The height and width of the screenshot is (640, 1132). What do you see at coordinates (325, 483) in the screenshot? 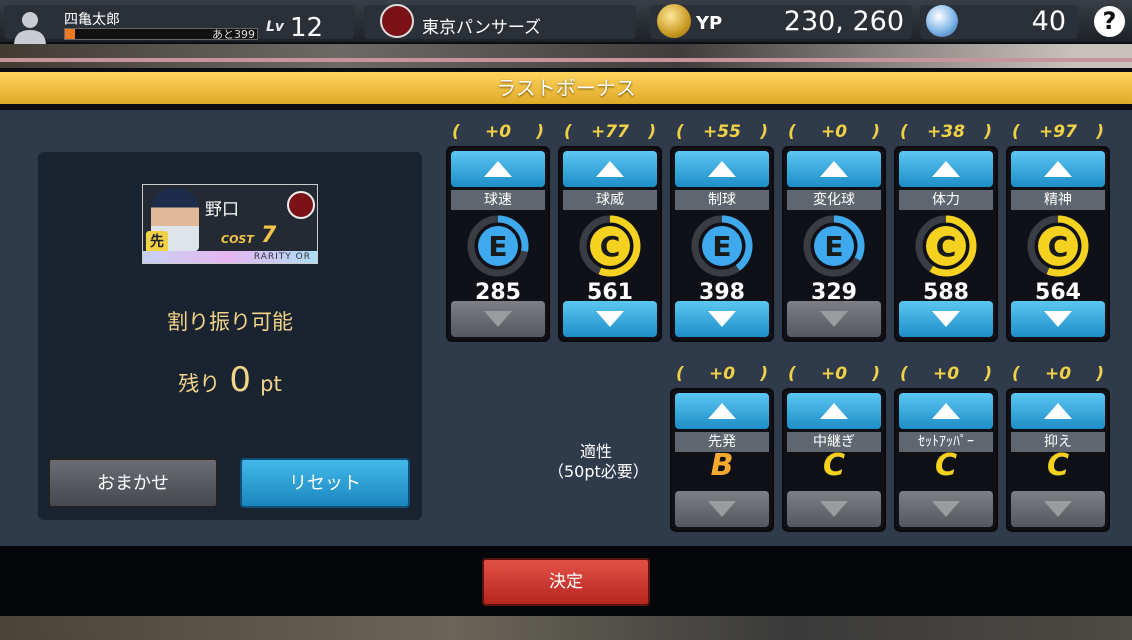
I see `reset-button: リセット` at bounding box center [325, 483].